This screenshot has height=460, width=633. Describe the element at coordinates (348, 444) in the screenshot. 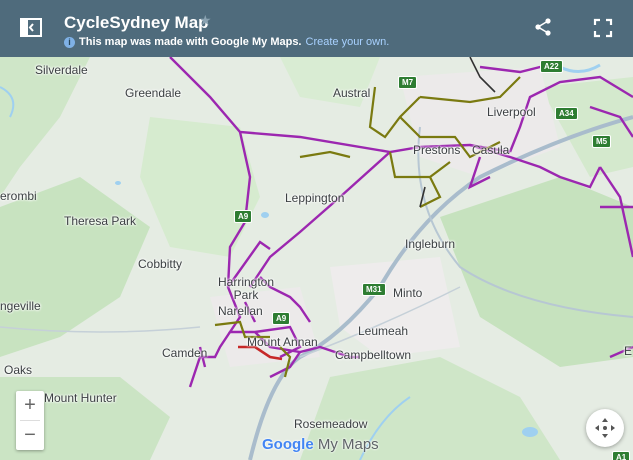

I see `my-maps-text: My Maps` at that location.